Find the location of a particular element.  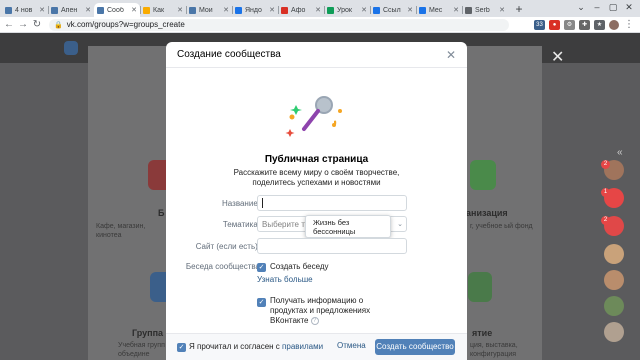

browser-tab: 4 нов ✕ is located at coordinates (25, 10).